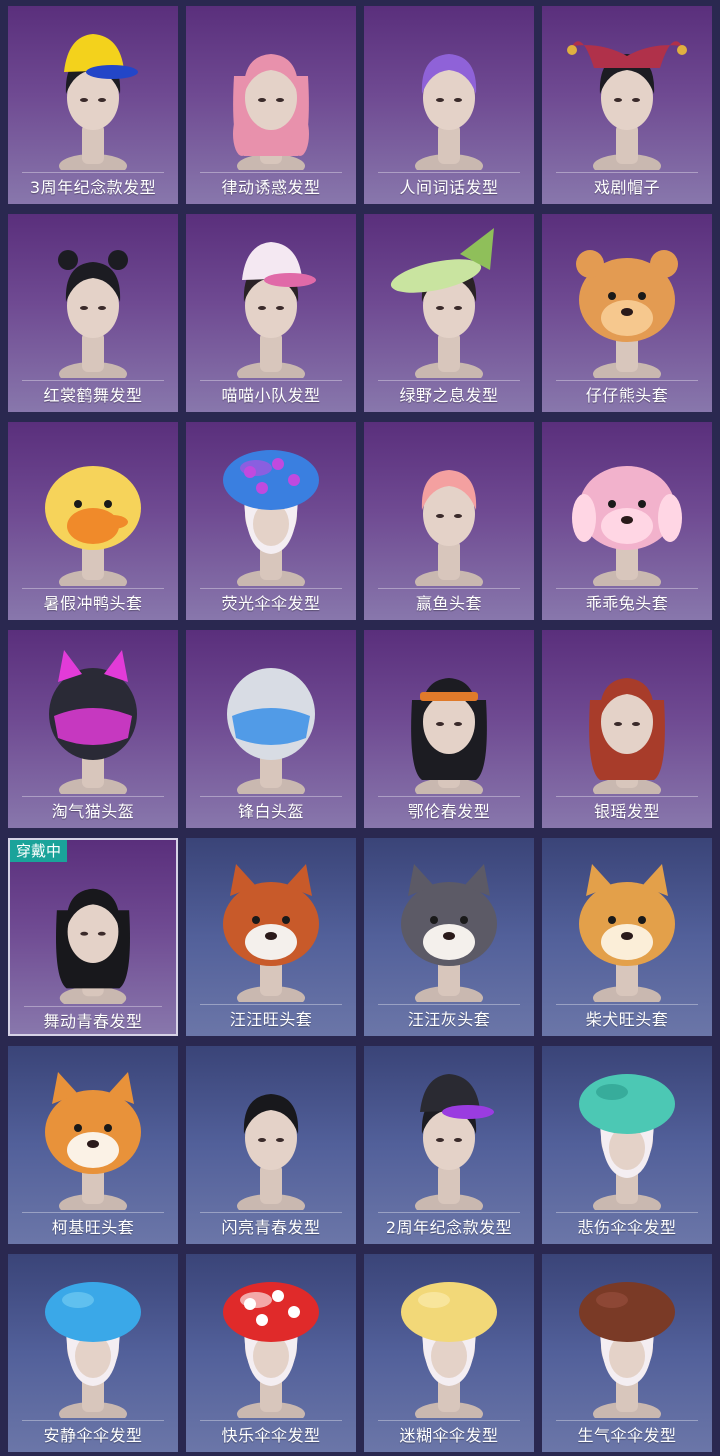 The width and height of the screenshot is (720, 1456). I want to click on shiba-red-head-icon, so click(271, 920).